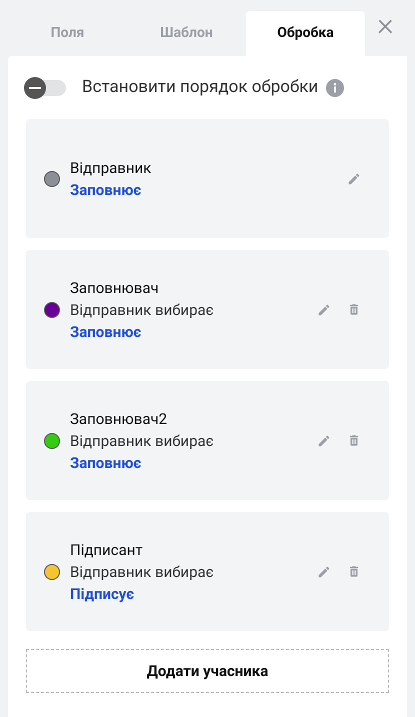  I want to click on participant-name: Заповнювач2, so click(119, 419).